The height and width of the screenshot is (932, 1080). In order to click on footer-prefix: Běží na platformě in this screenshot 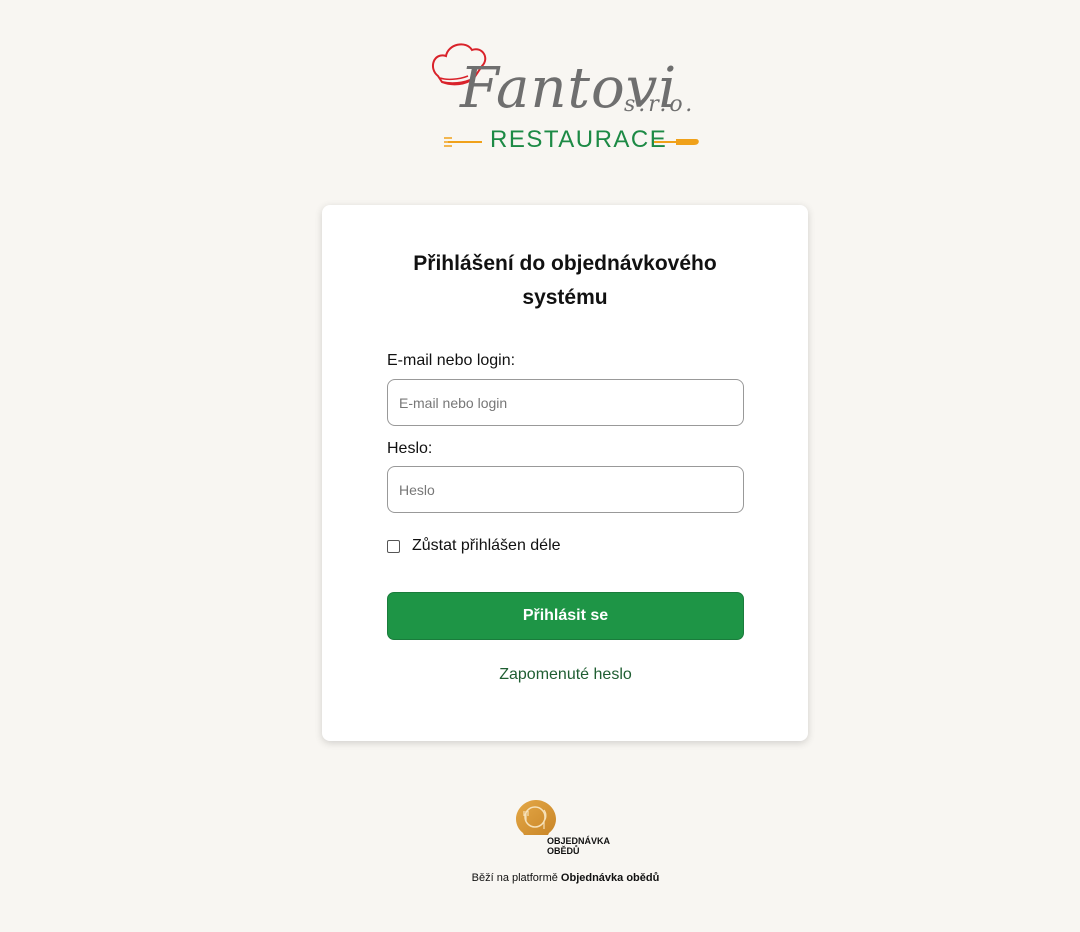, I will do `click(516, 878)`.